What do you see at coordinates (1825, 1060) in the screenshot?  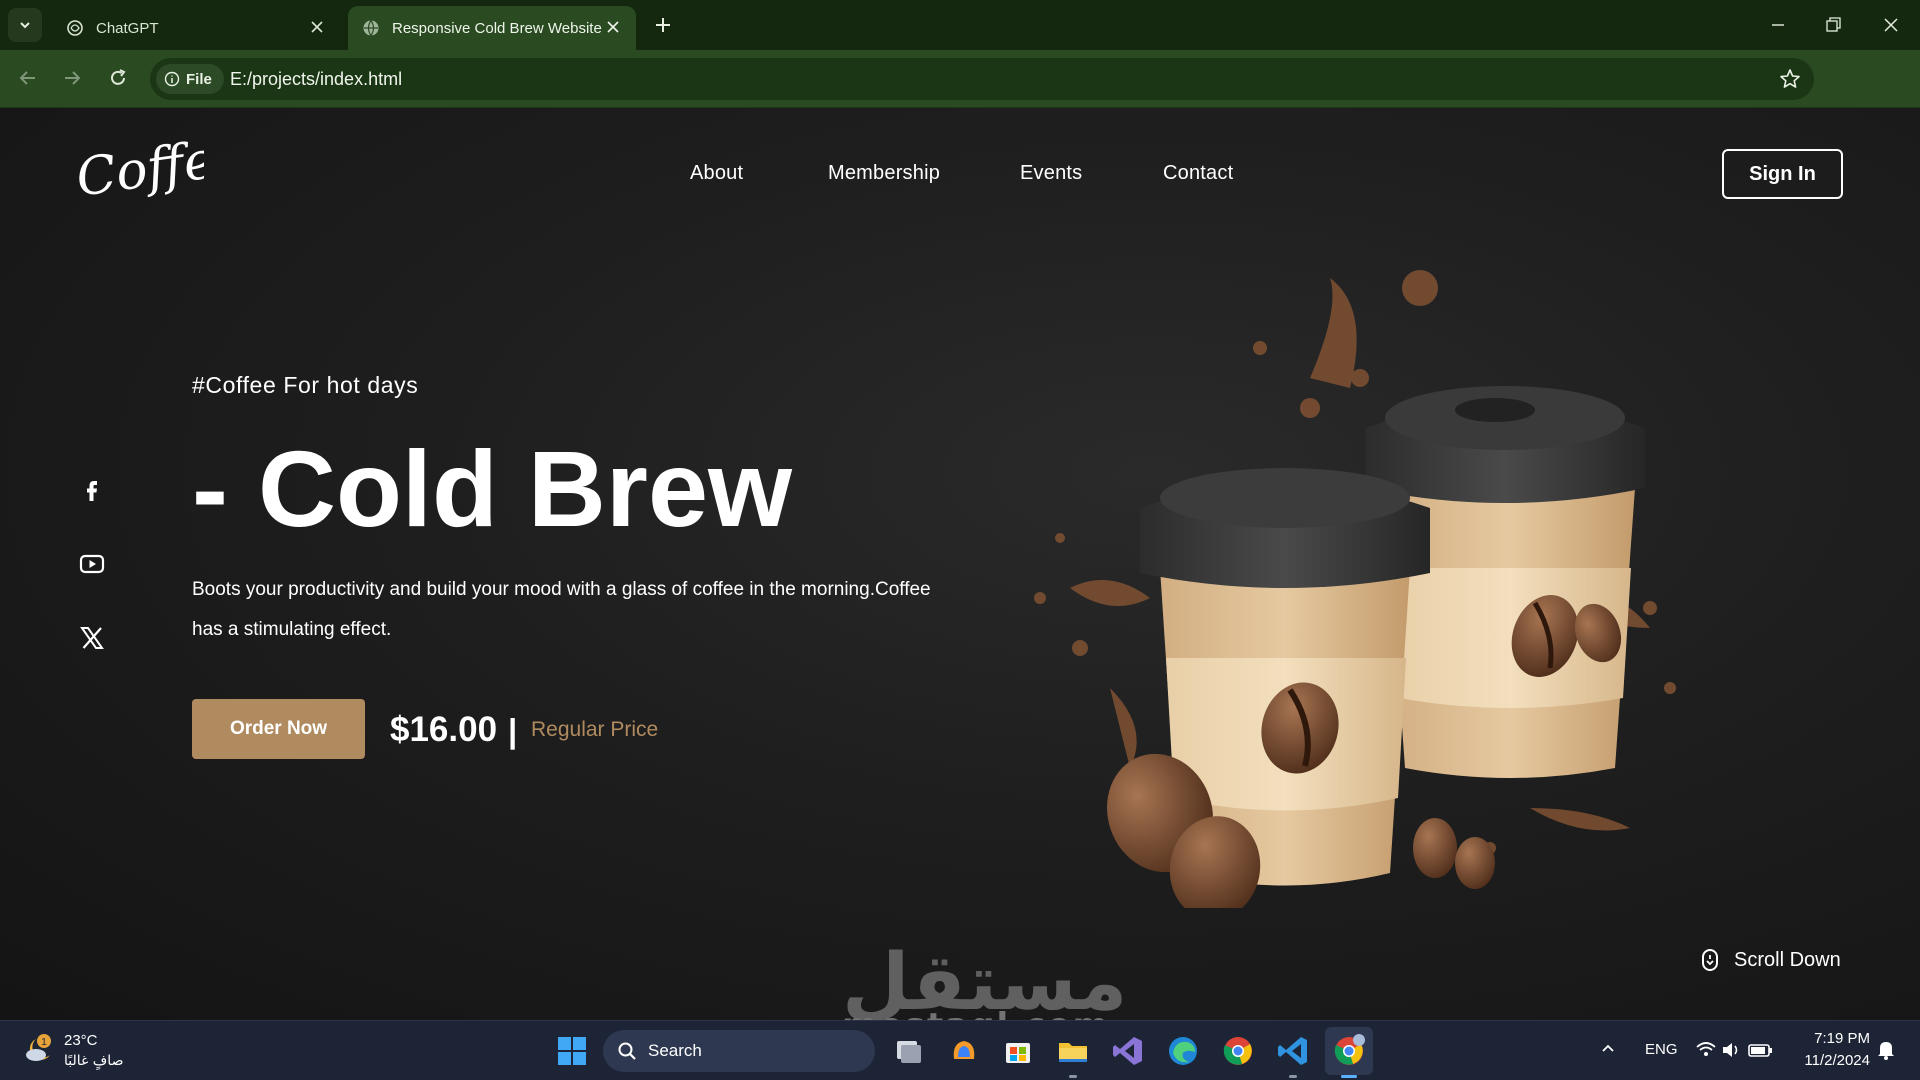 I see `clock-date: 11/2/2024` at bounding box center [1825, 1060].